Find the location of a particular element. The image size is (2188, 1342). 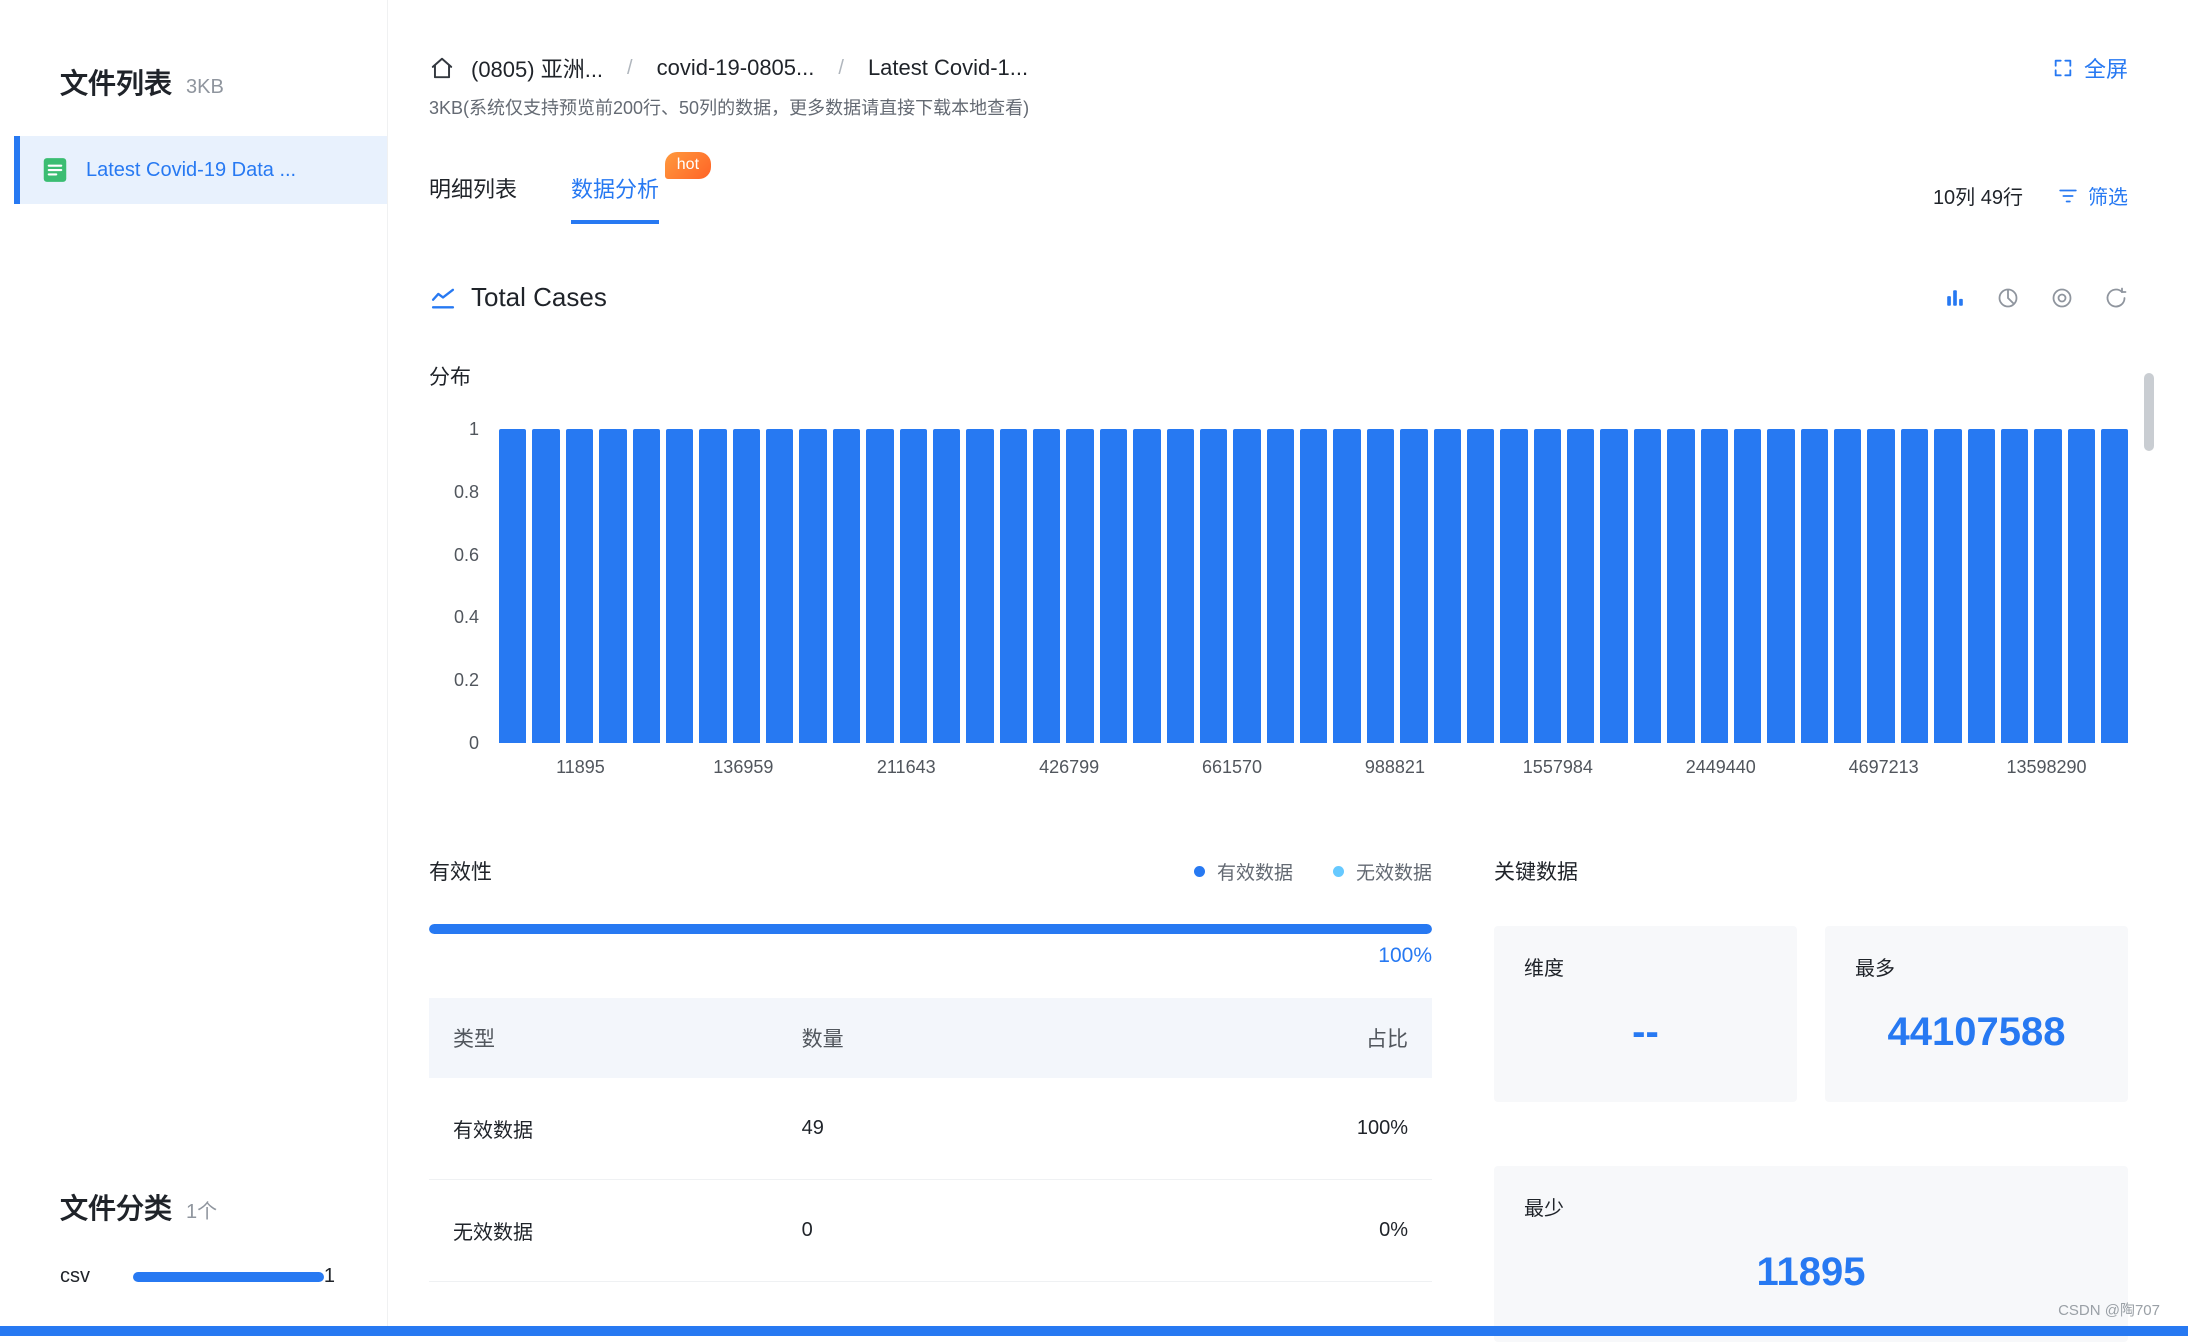

dimension-value: -- is located at coordinates (1645, 1032).